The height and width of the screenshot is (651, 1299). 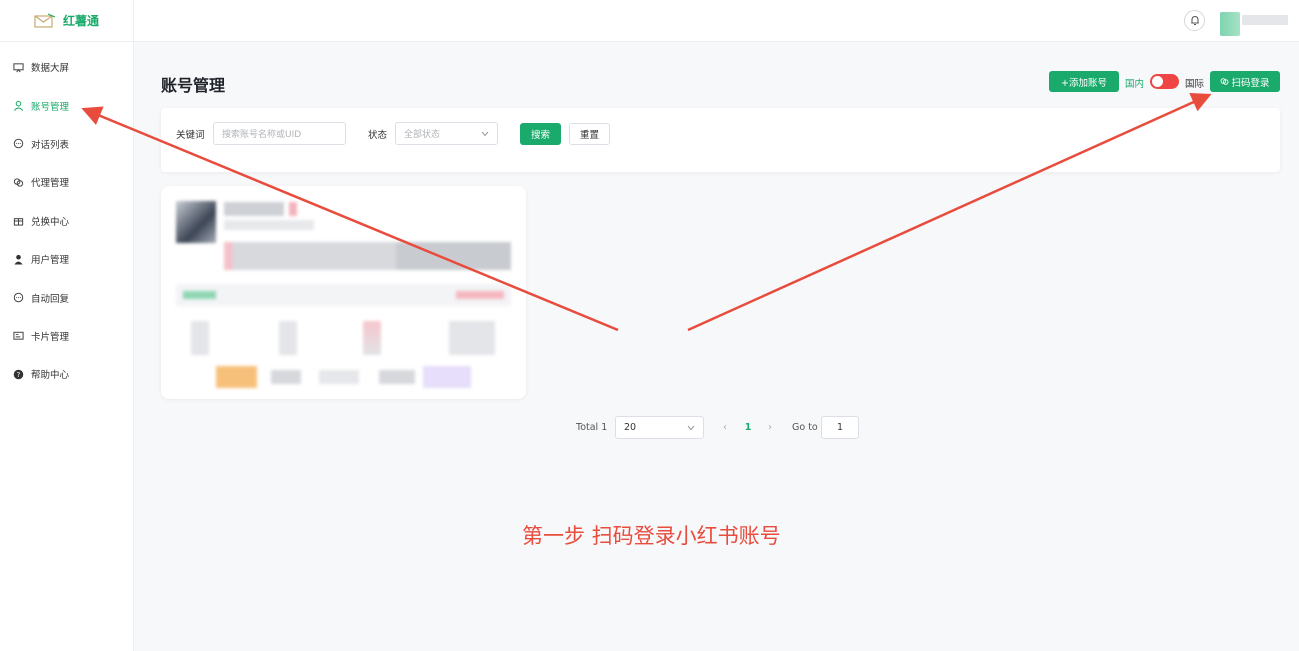 What do you see at coordinates (1194, 20) in the screenshot?
I see `notification-bell-icon` at bounding box center [1194, 20].